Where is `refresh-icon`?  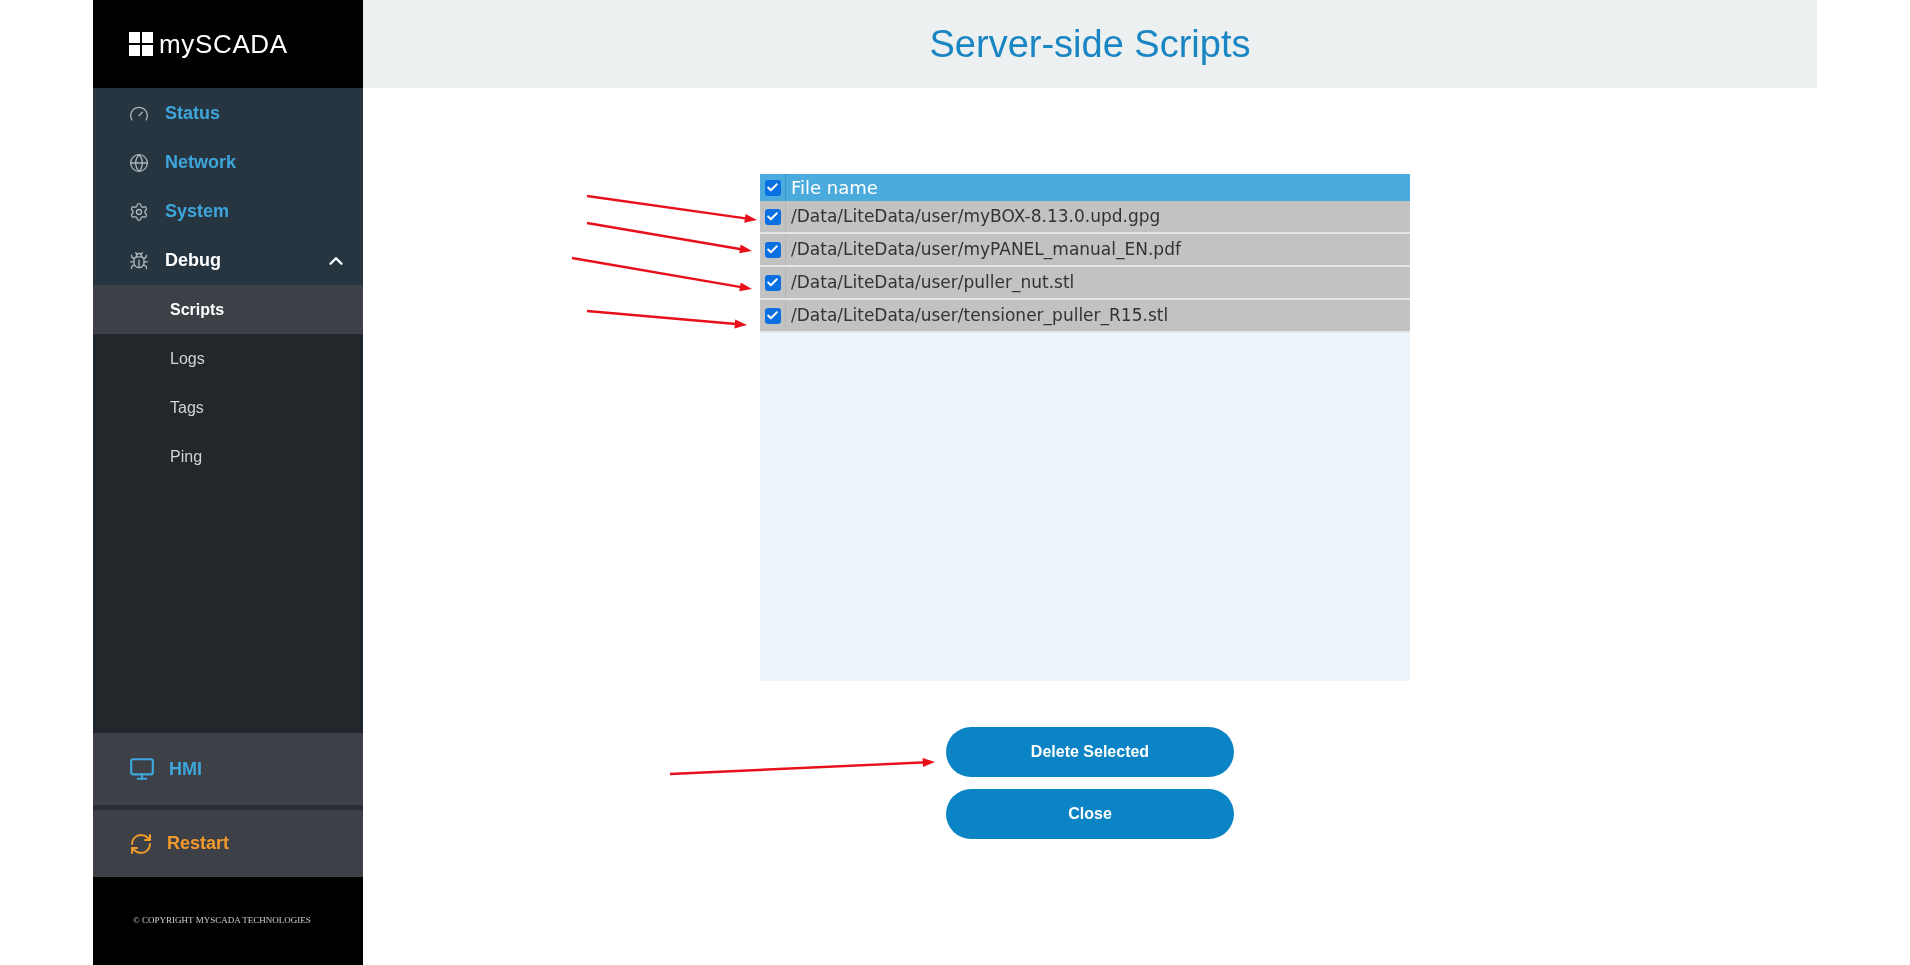
refresh-icon is located at coordinates (141, 843).